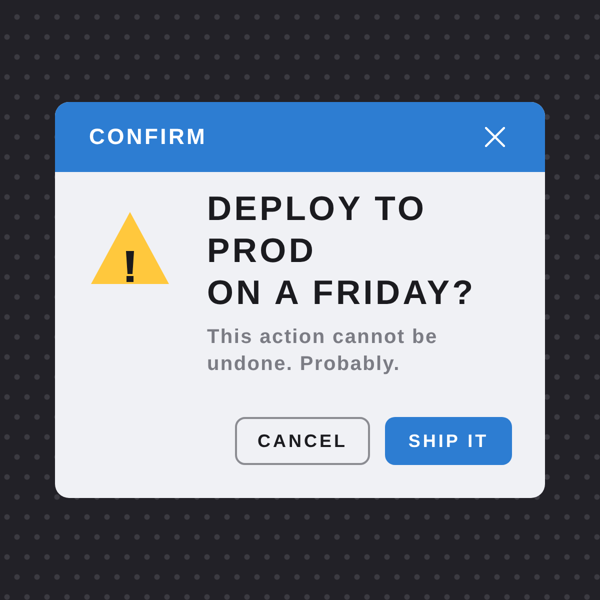 This screenshot has height=600, width=600. What do you see at coordinates (495, 137) in the screenshot?
I see `close-icon` at bounding box center [495, 137].